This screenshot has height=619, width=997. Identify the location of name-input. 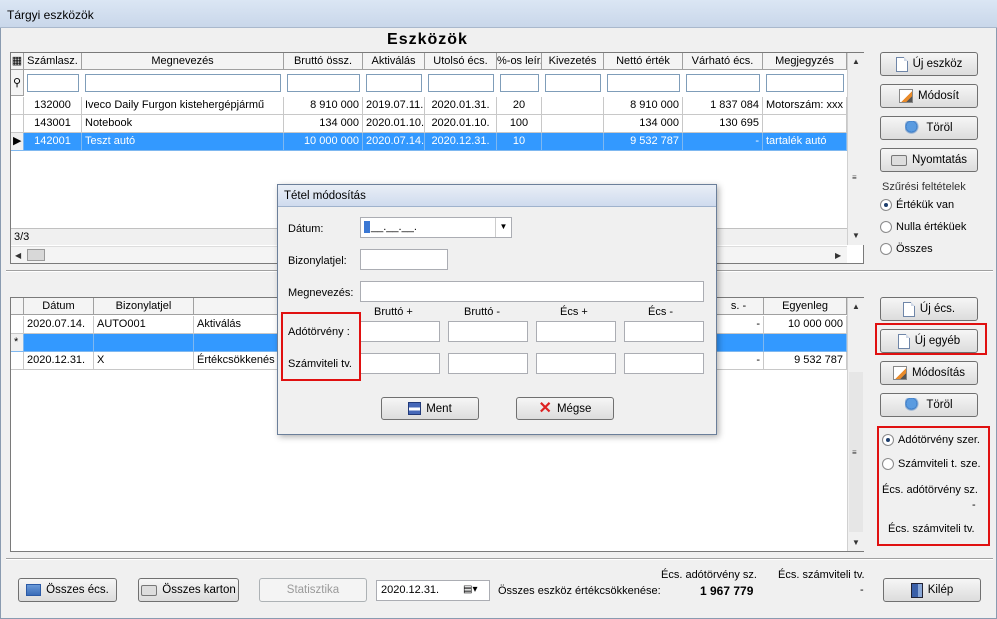
(532, 291).